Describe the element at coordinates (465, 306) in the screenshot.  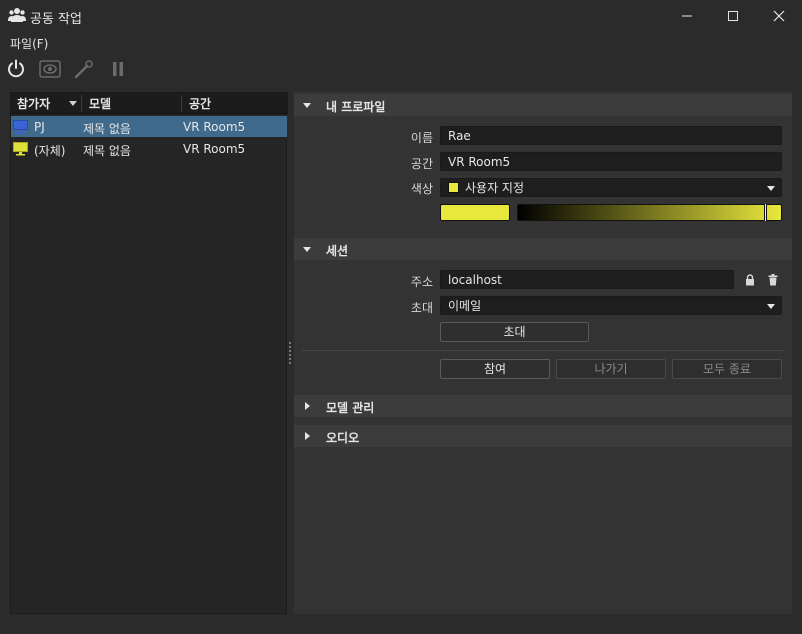
I see `invite-method-value: 이메일` at that location.